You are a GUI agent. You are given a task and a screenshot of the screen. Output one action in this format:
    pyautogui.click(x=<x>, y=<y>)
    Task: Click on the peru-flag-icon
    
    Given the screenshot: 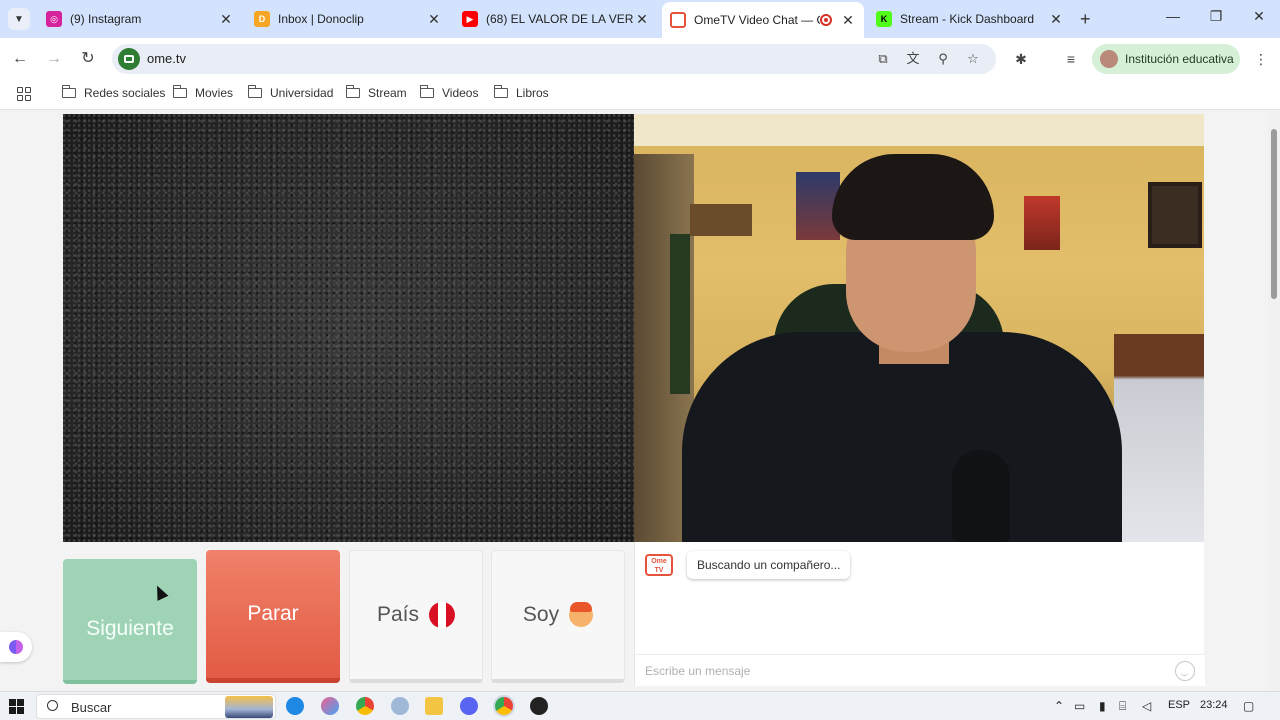 What is the action you would take?
    pyautogui.click(x=442, y=615)
    